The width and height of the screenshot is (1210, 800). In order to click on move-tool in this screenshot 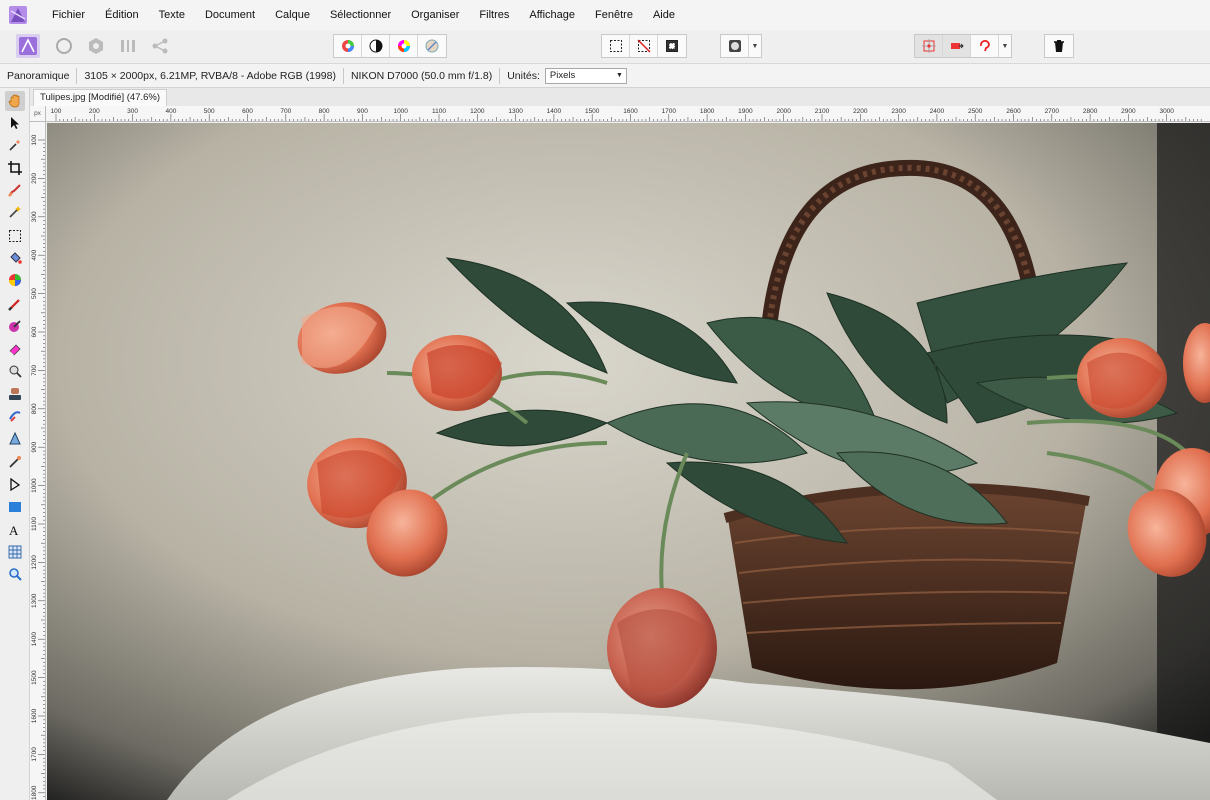, I will do `click(15, 123)`.